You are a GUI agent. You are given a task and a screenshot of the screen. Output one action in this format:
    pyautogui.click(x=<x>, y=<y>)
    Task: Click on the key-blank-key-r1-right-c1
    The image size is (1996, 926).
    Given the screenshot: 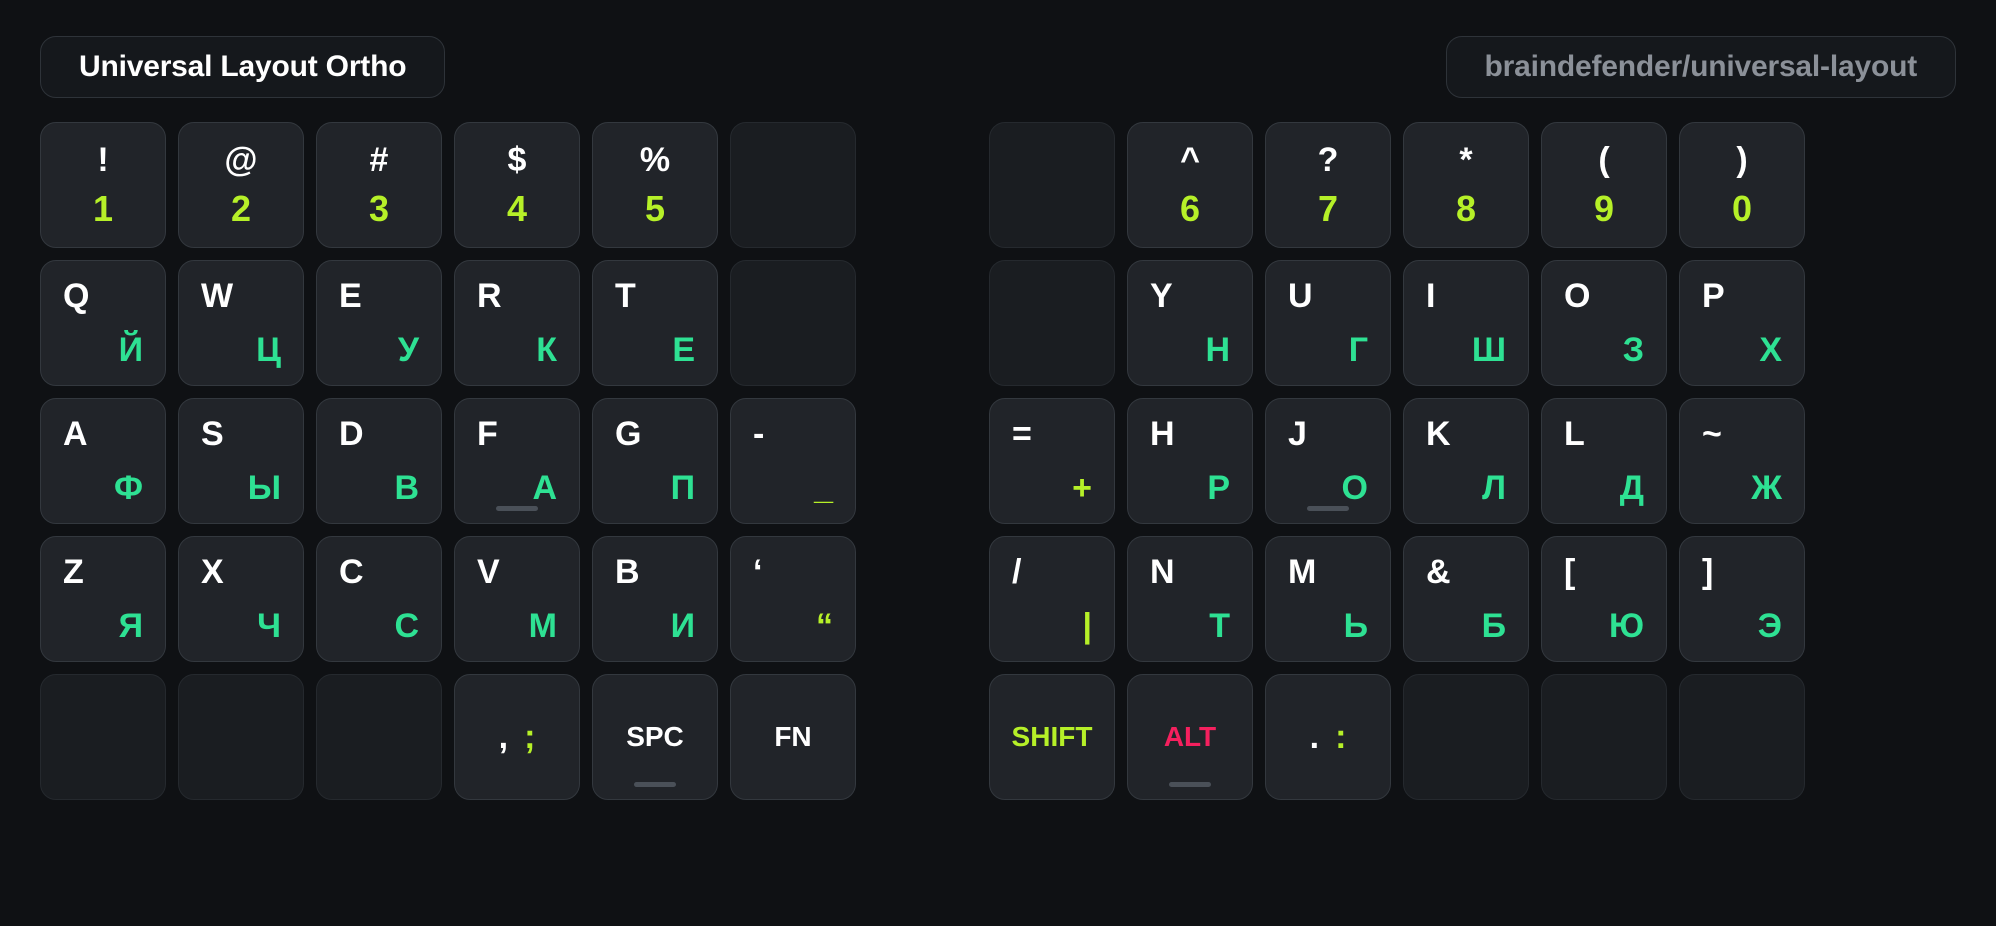 What is the action you would take?
    pyautogui.click(x=1052, y=185)
    